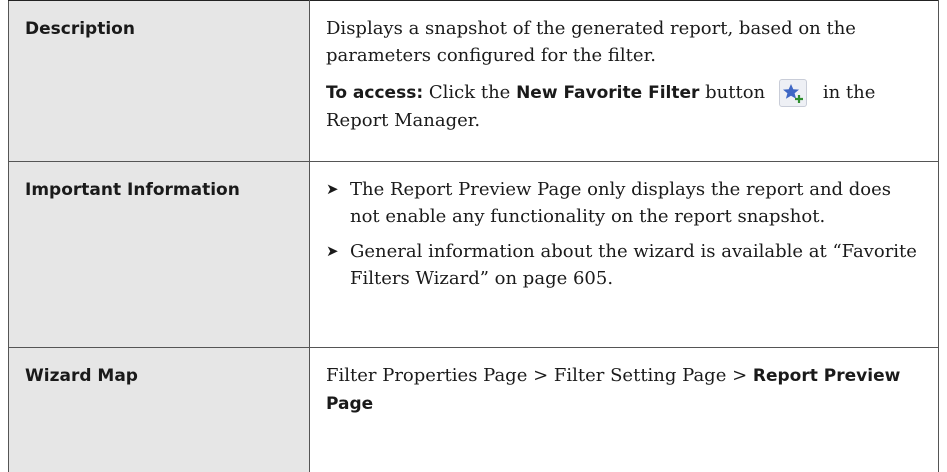 The height and width of the screenshot is (472, 947). Describe the element at coordinates (159, 255) in the screenshot. I see `row-label-important: Important Information` at that location.